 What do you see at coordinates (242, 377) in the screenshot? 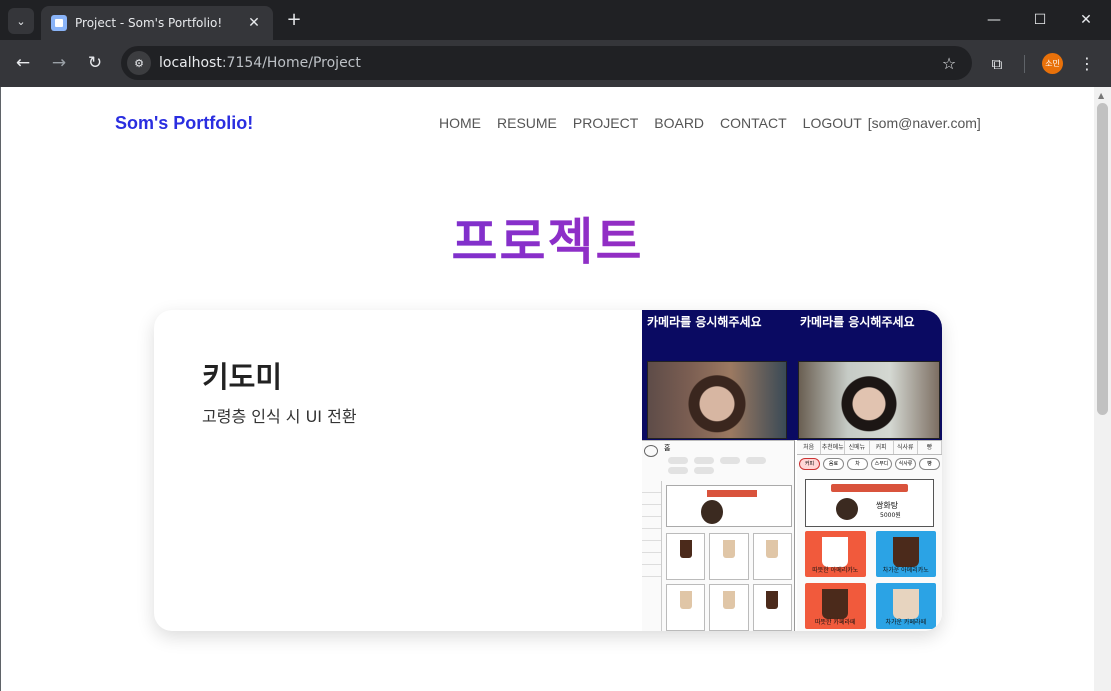
I see `project-title: 키도미` at bounding box center [242, 377].